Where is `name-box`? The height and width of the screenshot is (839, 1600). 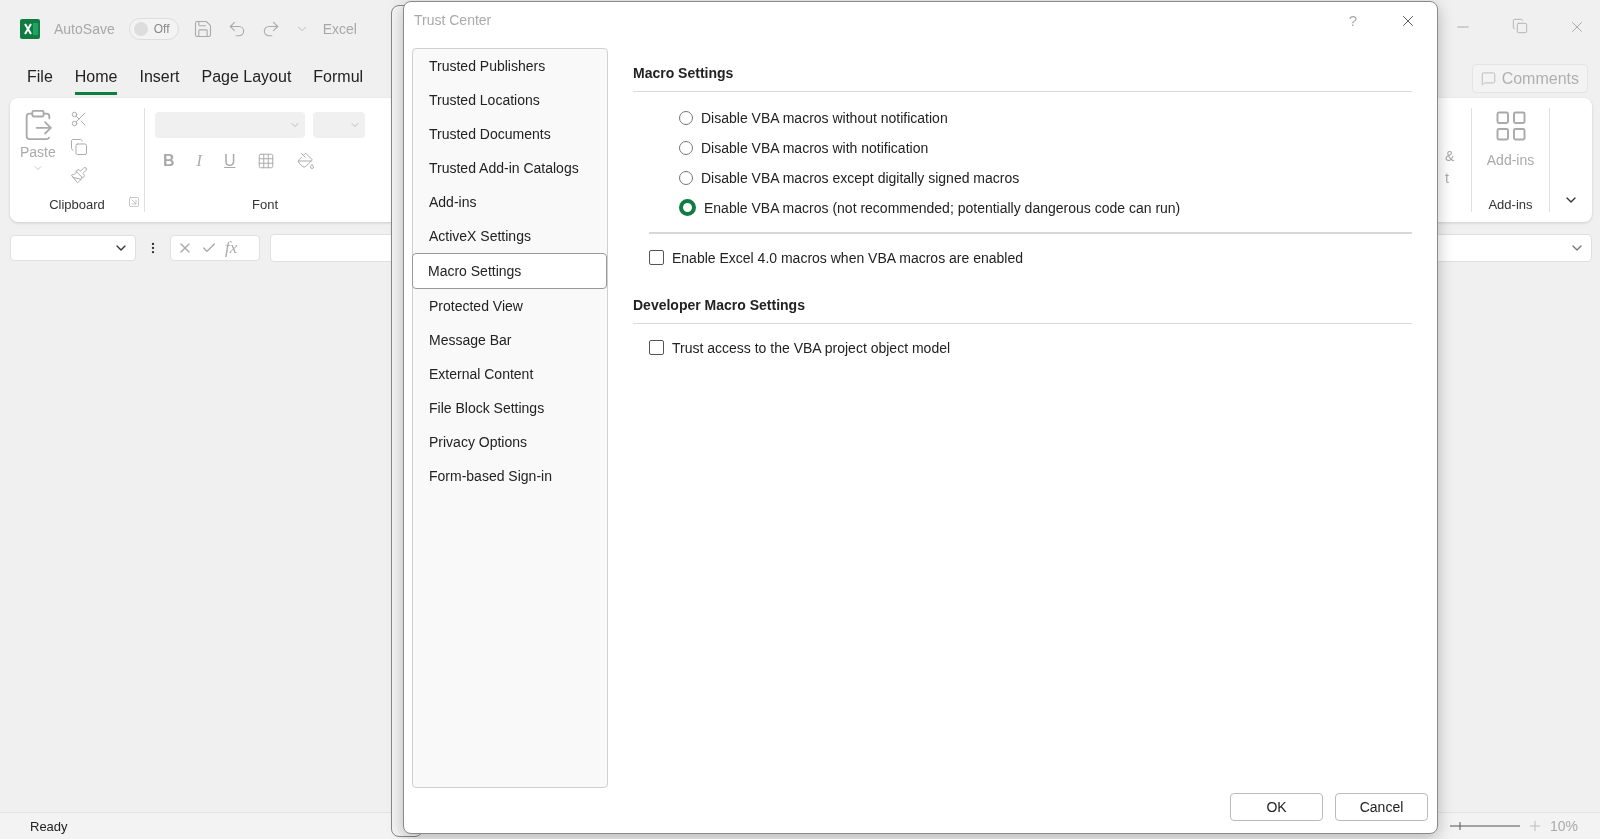
name-box is located at coordinates (73, 248).